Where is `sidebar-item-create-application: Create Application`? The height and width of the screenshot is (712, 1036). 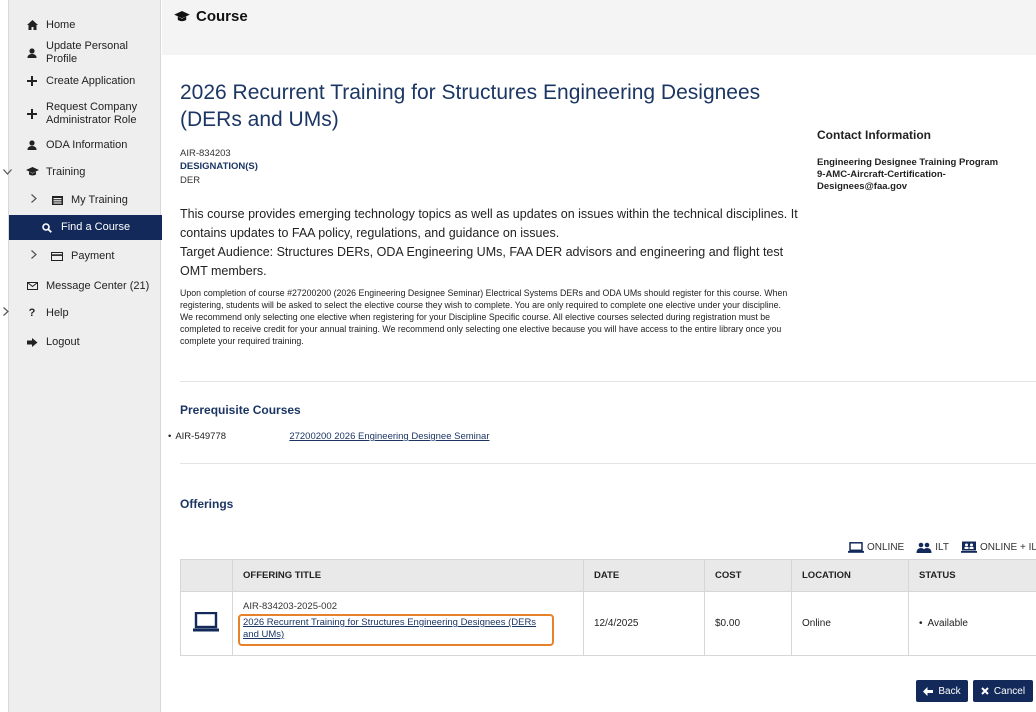 sidebar-item-create-application: Create Application is located at coordinates (85, 81).